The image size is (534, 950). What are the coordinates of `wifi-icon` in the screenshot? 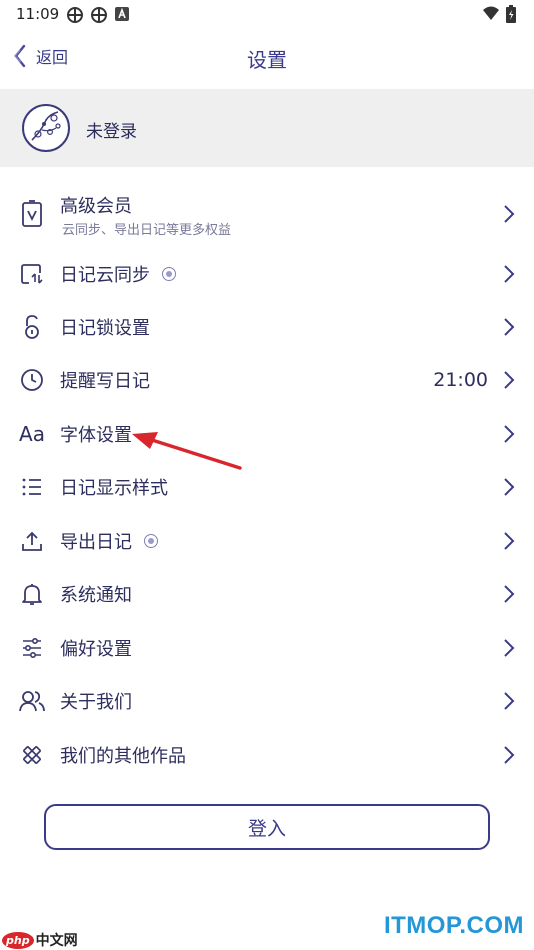 It's located at (491, 13).